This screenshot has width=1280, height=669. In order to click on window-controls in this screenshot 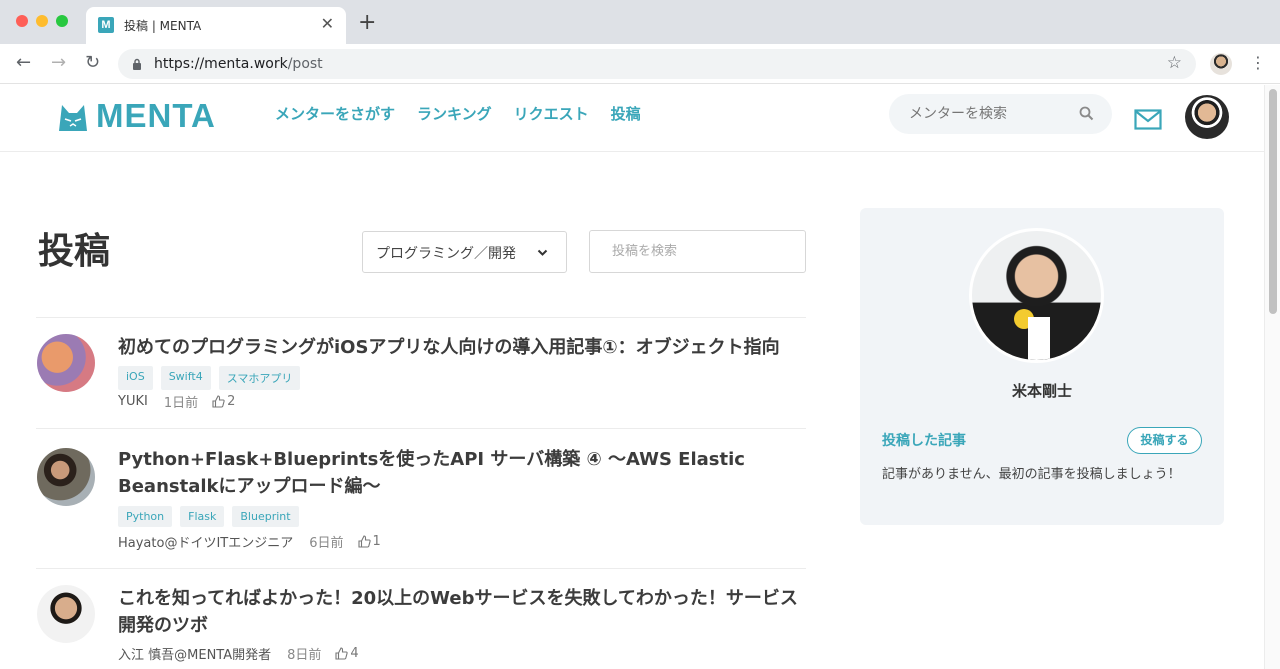, I will do `click(42, 21)`.